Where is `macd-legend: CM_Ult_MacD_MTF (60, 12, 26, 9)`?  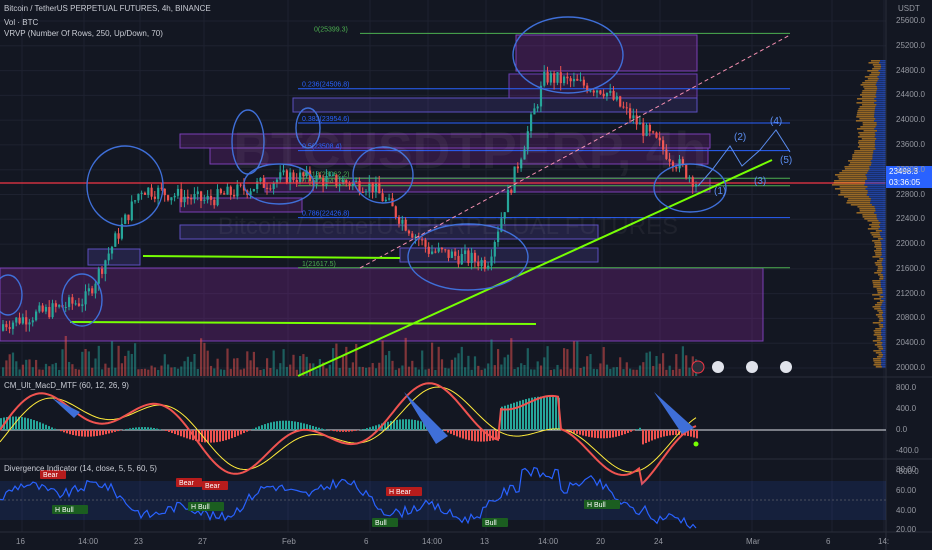 macd-legend: CM_Ult_MacD_MTF (60, 12, 26, 9) is located at coordinates (66, 385).